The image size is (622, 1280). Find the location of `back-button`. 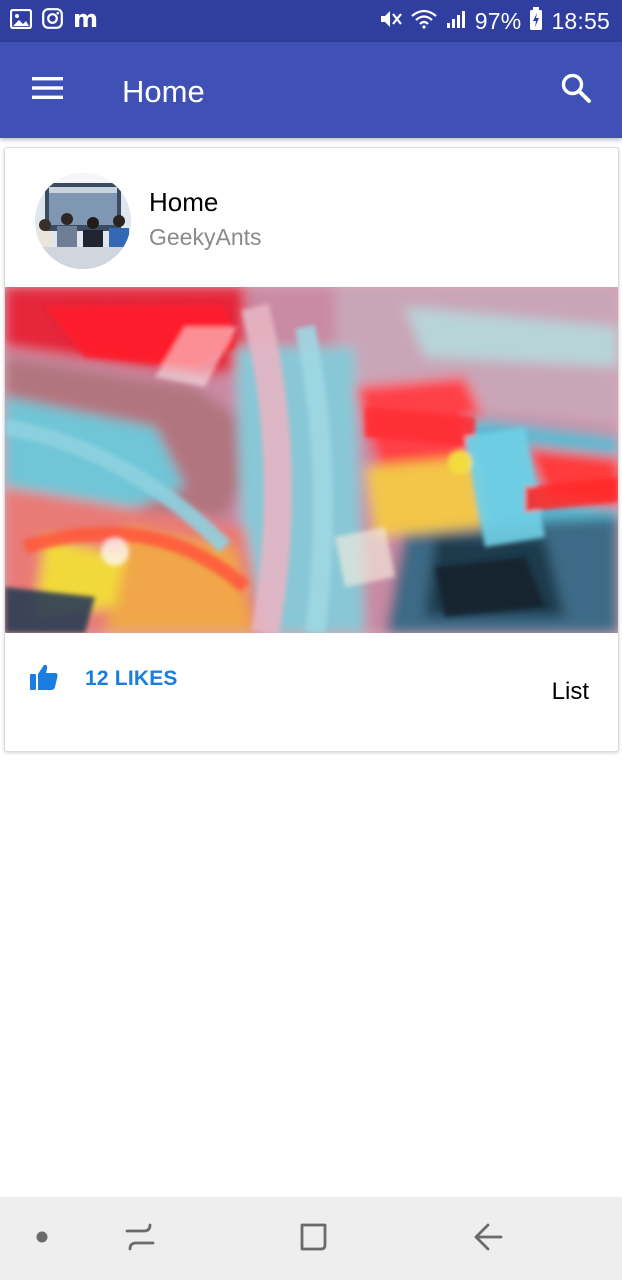

back-button is located at coordinates (488, 1239).